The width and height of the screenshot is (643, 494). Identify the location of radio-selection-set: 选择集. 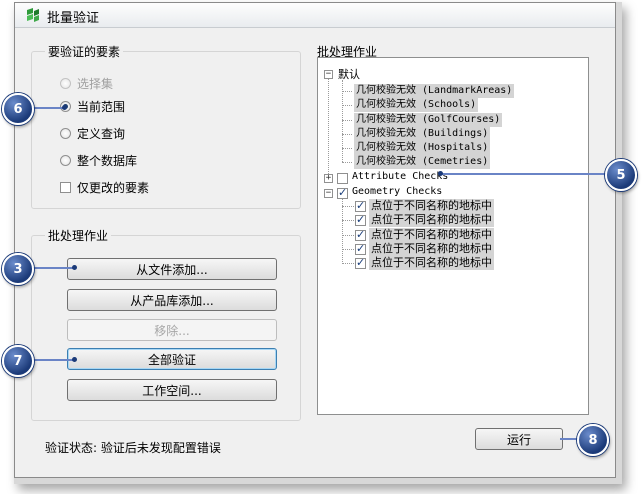
(86, 83).